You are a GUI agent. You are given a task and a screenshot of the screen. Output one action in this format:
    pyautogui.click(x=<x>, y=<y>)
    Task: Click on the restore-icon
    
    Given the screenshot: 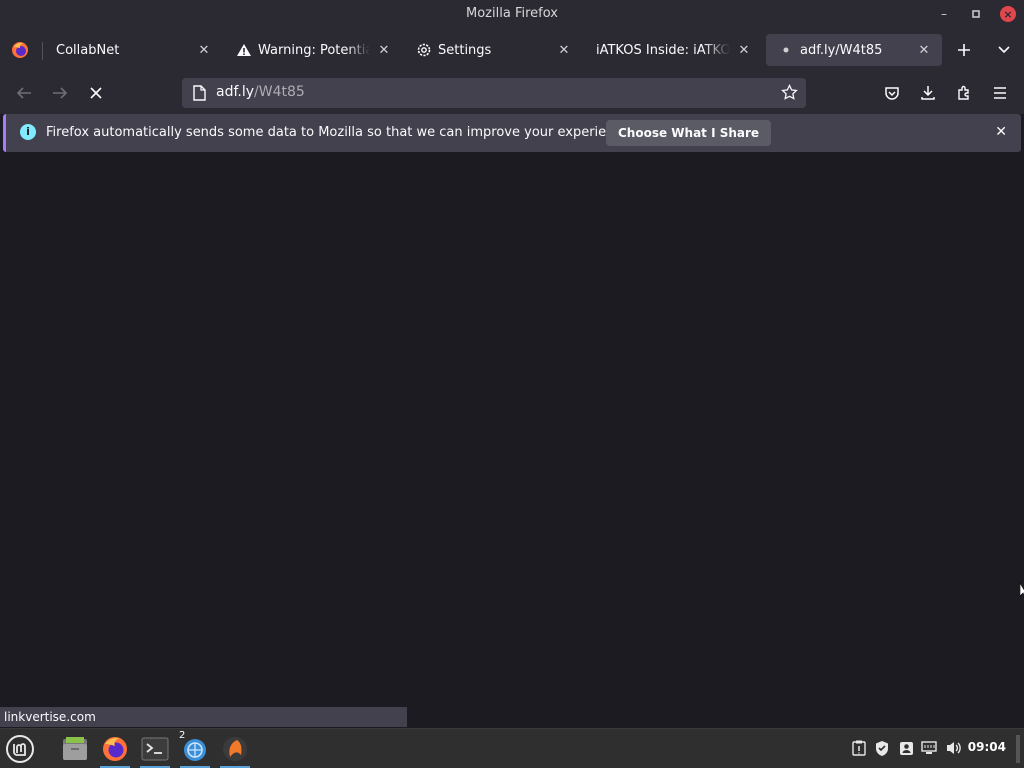 What is the action you would take?
    pyautogui.click(x=976, y=14)
    